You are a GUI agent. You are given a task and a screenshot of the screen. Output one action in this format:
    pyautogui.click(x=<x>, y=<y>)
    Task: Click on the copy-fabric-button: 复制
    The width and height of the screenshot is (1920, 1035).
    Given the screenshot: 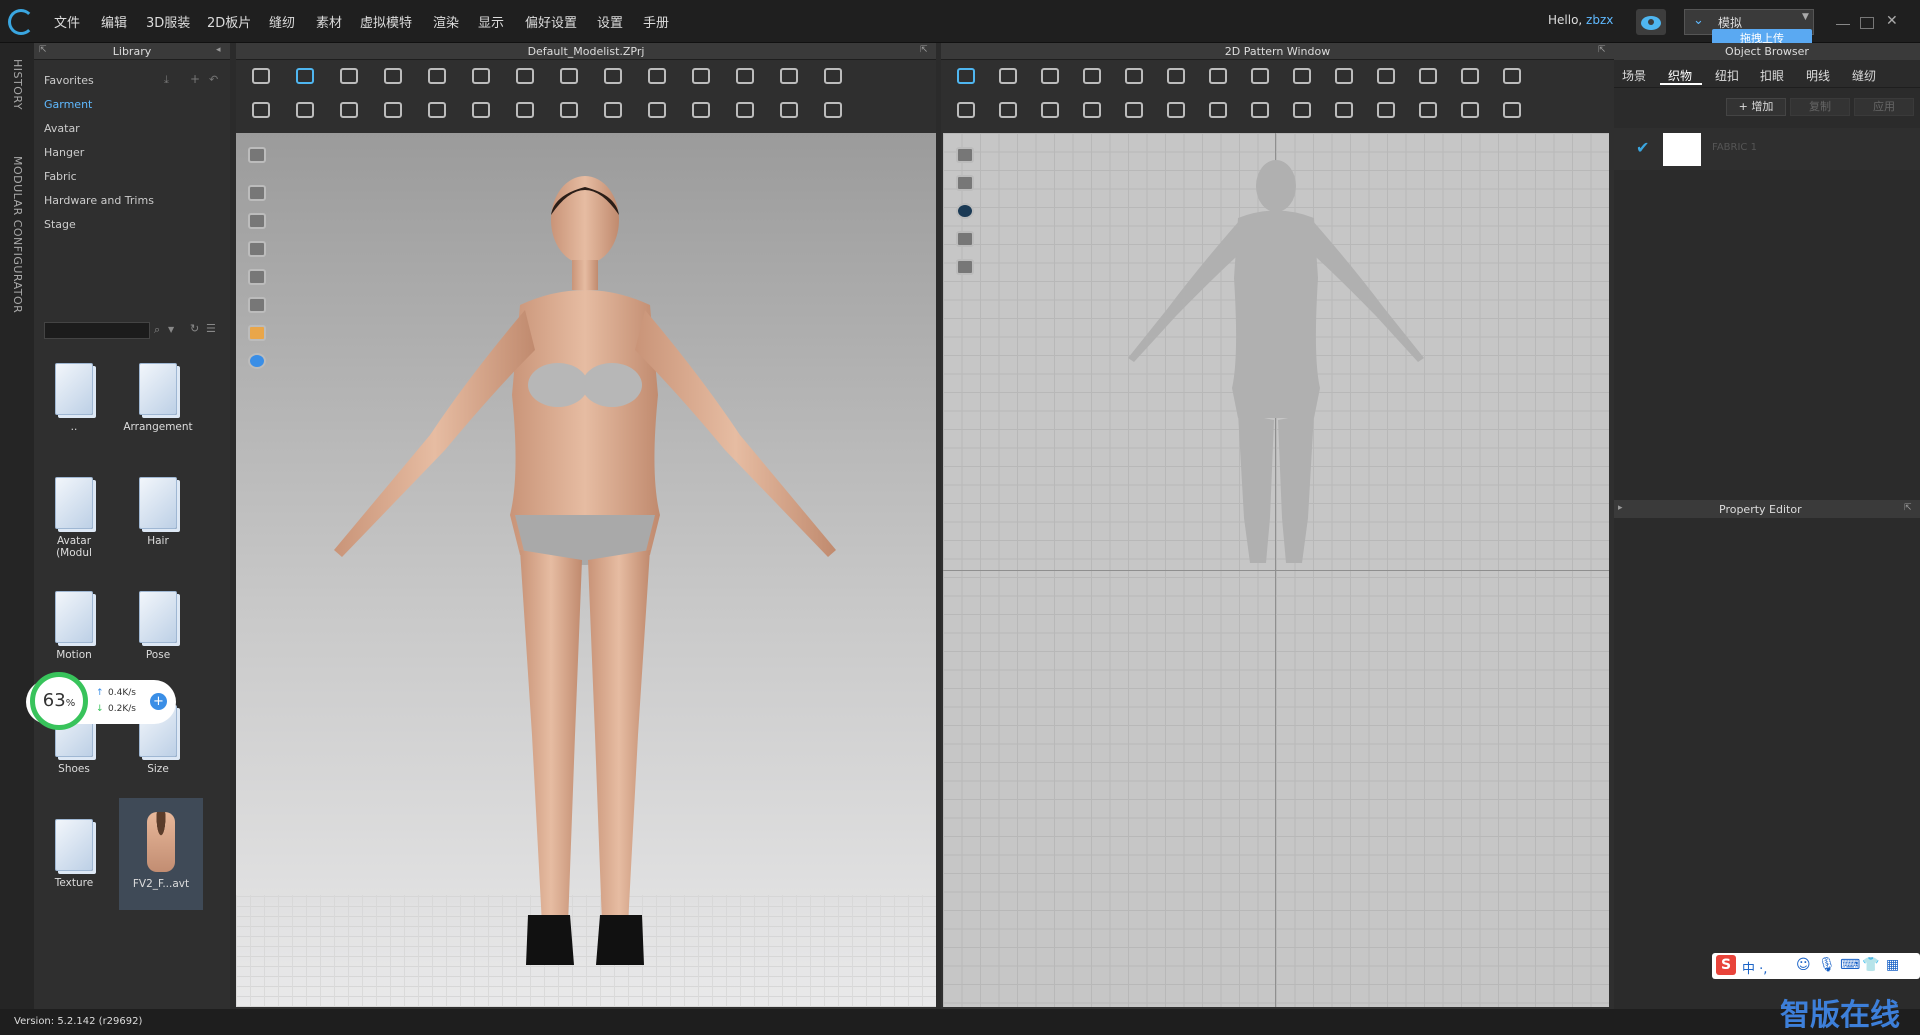 What is the action you would take?
    pyautogui.click(x=1820, y=107)
    